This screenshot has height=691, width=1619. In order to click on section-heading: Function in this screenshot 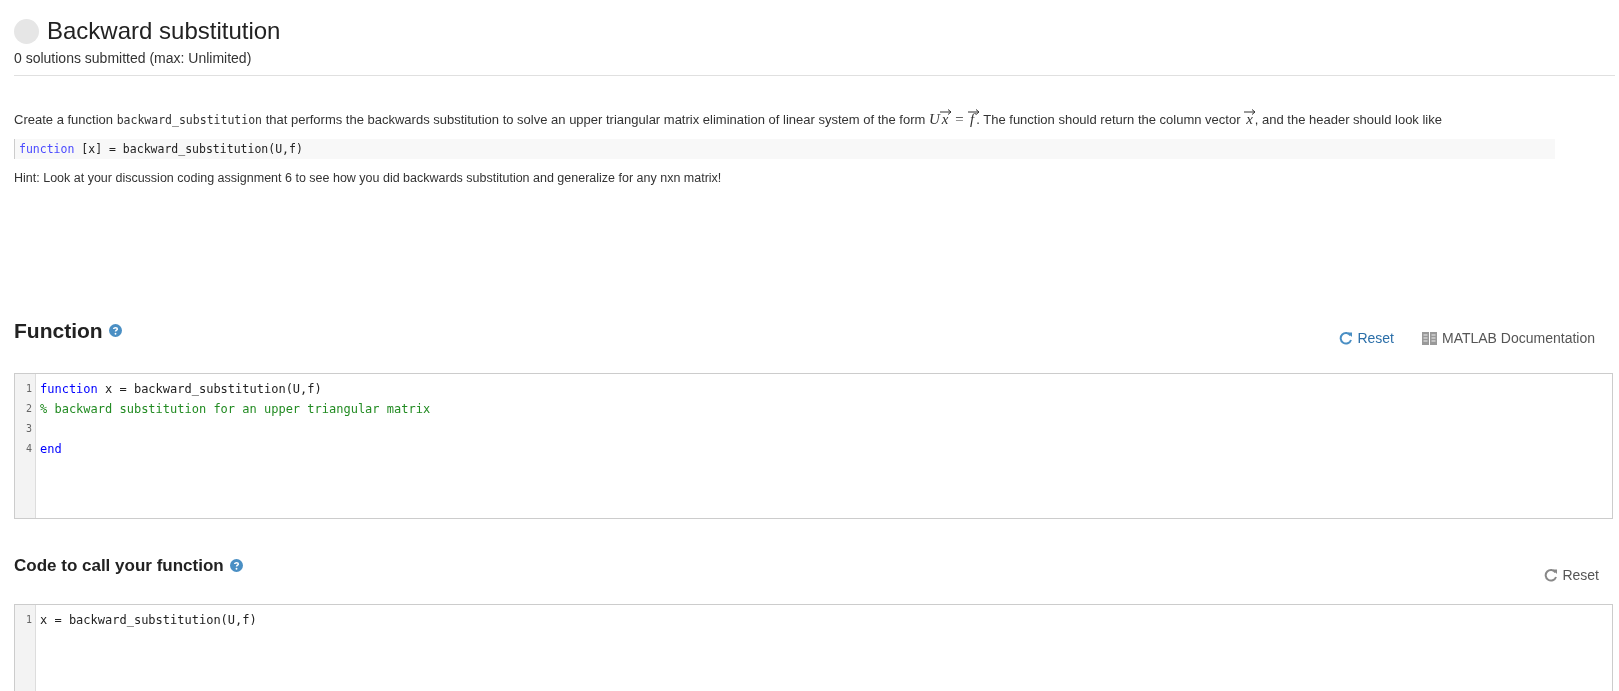, I will do `click(58, 330)`.